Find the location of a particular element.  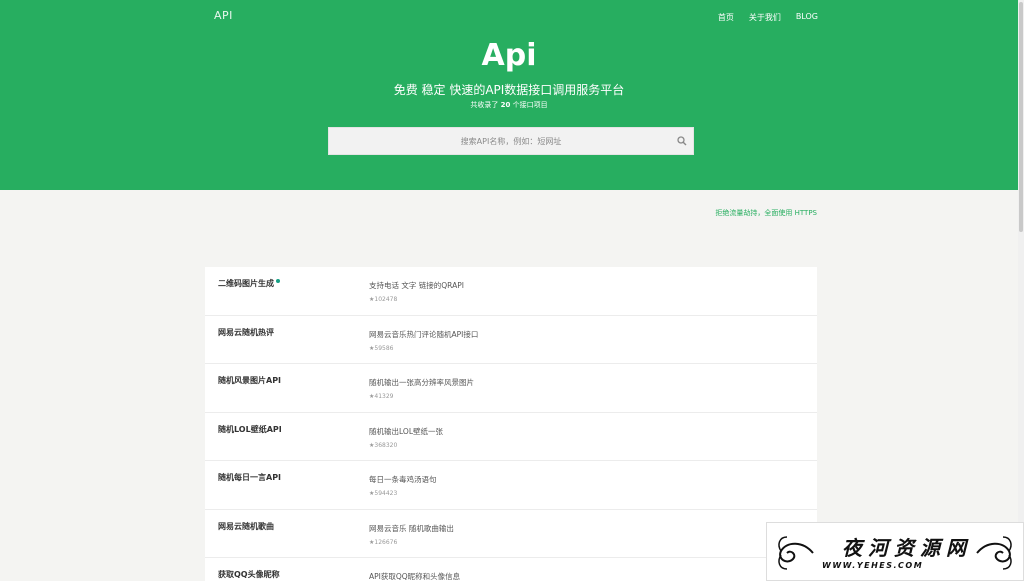

search-input is located at coordinates (511, 141).